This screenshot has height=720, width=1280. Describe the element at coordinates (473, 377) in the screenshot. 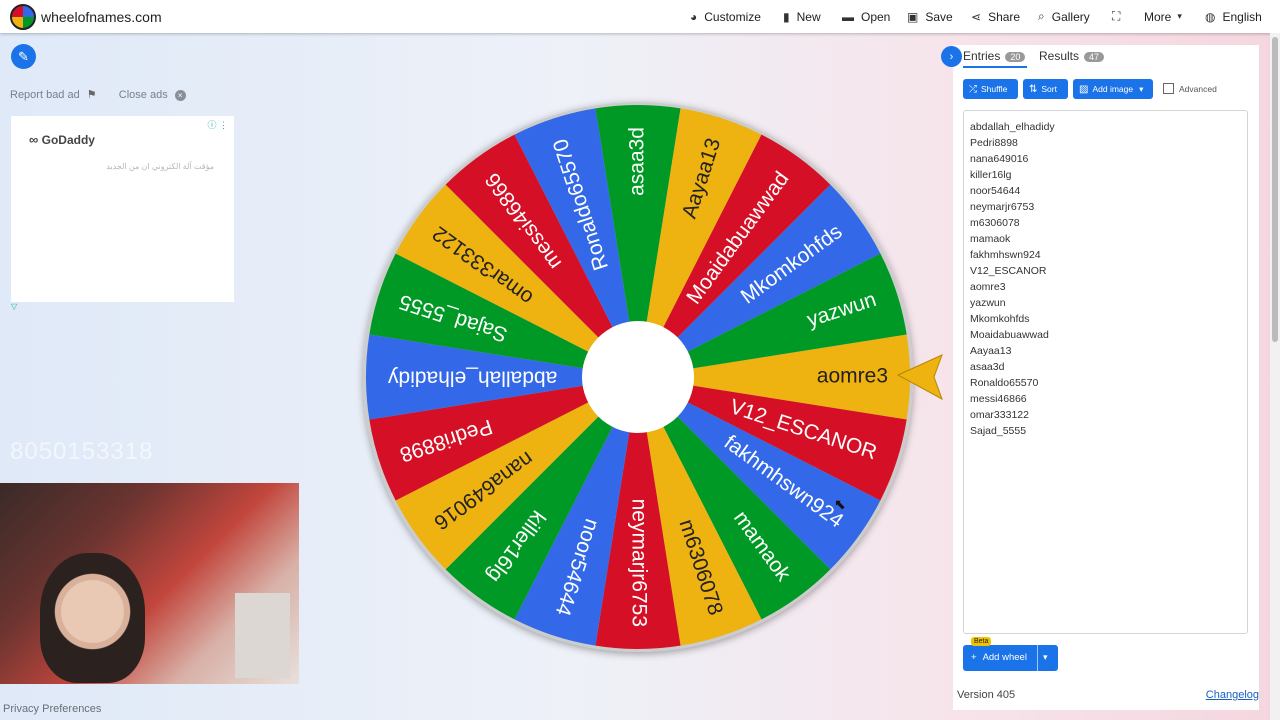

I see `wheel-segment-label: abdallah_elhadidy` at that location.